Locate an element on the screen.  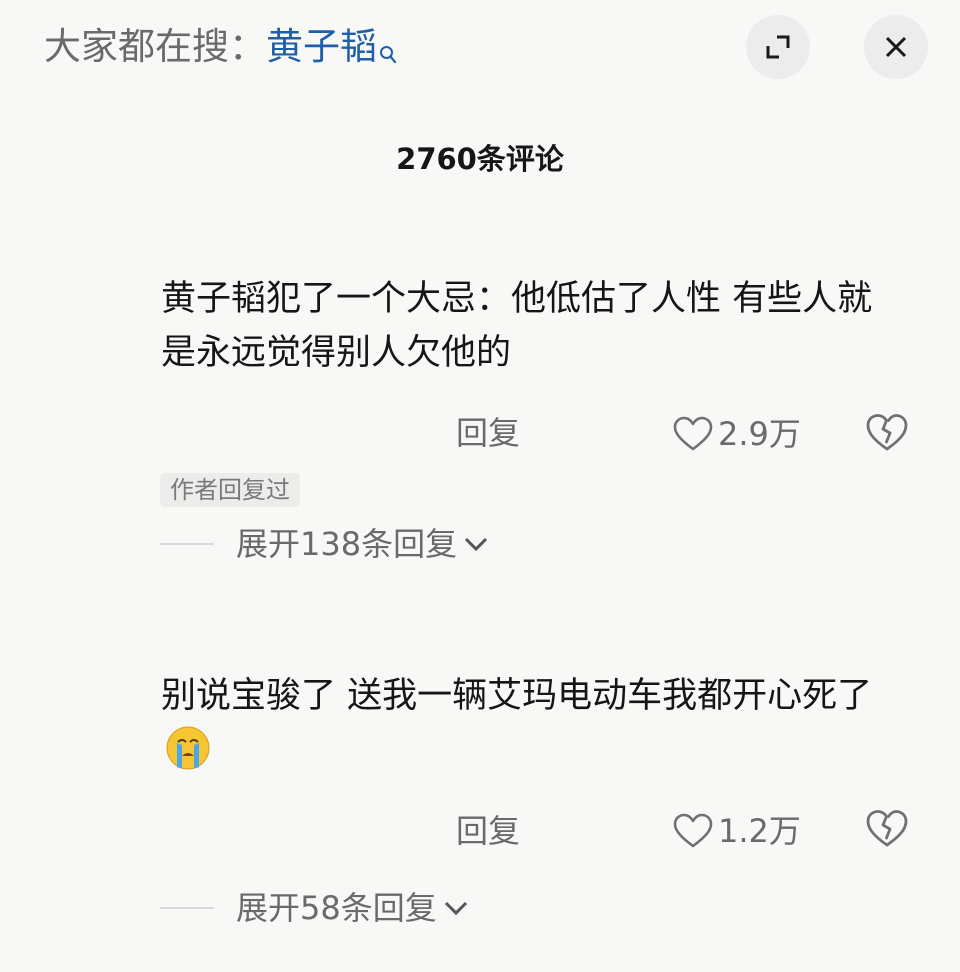
comment-text: 黄子韬犯了一个大忌：他低估了人性 有些人就是永远觉得别人欠他的 is located at coordinates (517, 326).